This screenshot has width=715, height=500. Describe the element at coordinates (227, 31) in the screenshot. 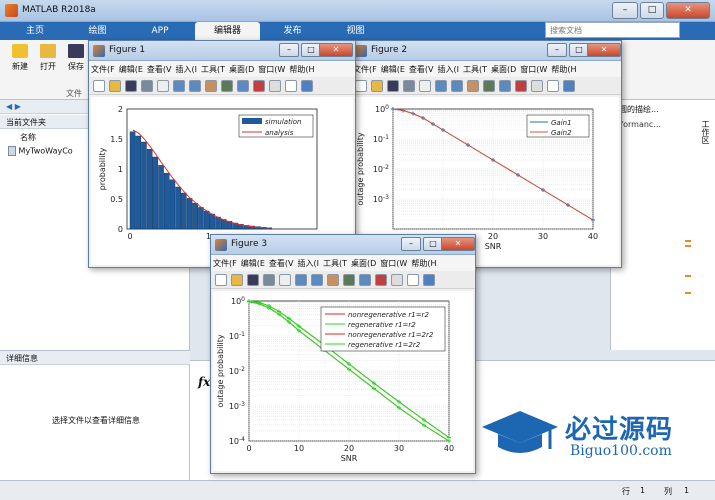

I see `tab-editor: 编辑器` at that location.